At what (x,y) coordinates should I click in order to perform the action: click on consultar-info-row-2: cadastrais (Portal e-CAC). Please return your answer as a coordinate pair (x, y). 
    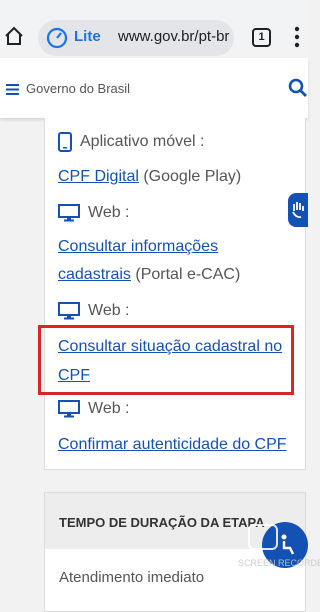
    Looking at the image, I should click on (149, 275).